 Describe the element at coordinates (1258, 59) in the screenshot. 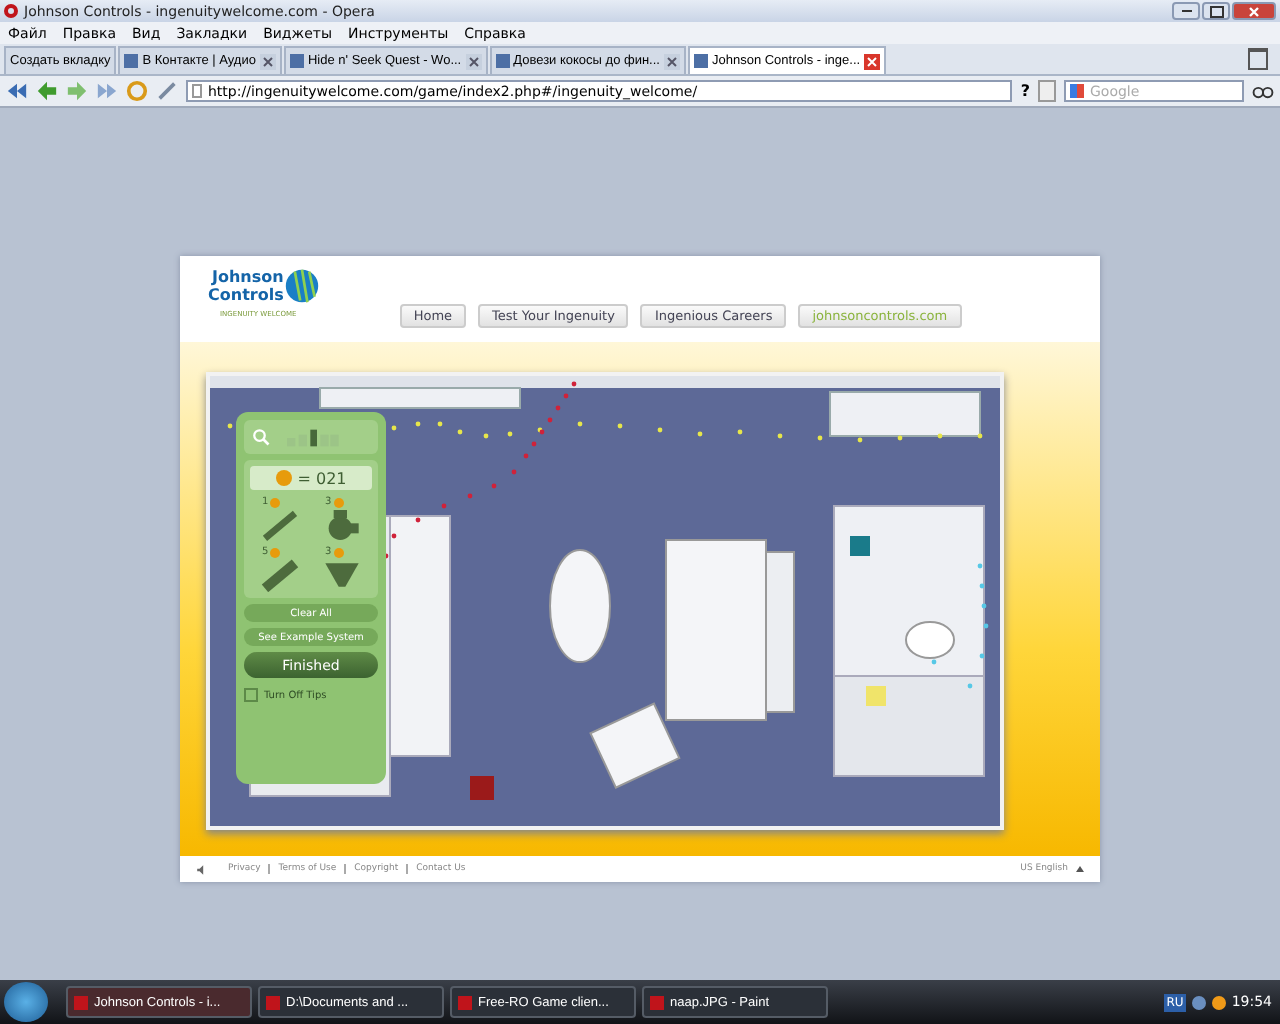

I see `trash-icon` at that location.